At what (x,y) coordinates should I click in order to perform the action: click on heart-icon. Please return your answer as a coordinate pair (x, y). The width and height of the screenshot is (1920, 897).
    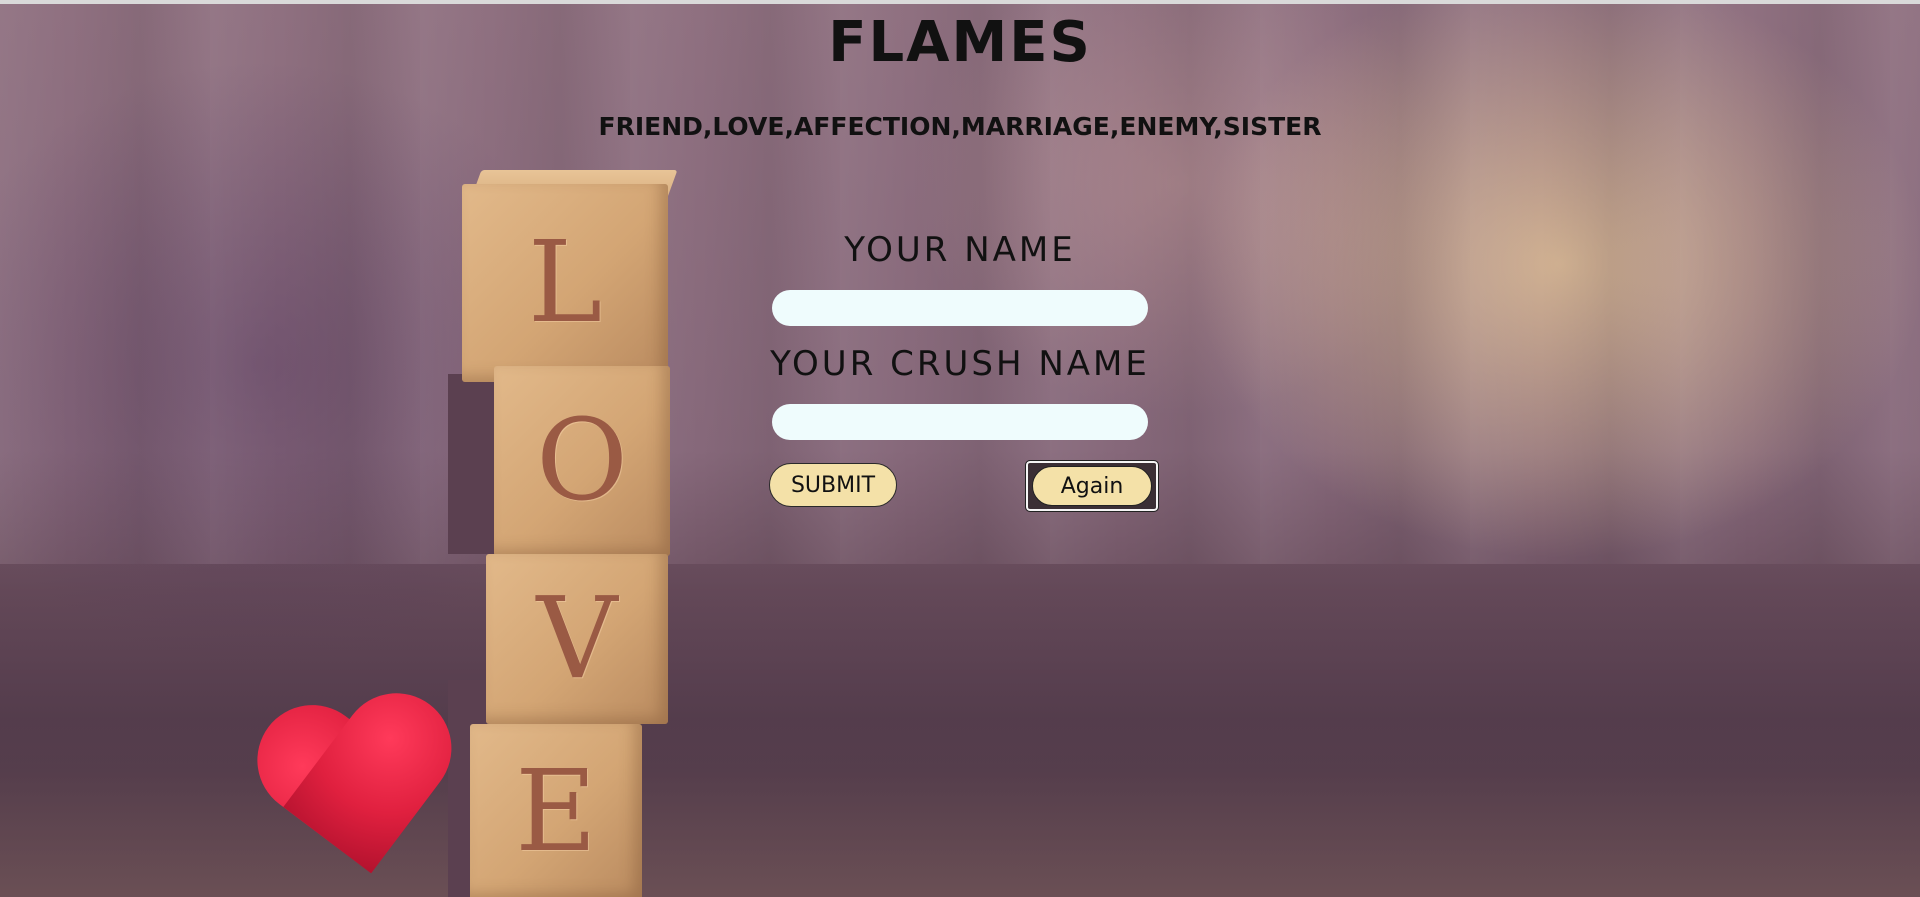
    Looking at the image, I should click on (360, 782).